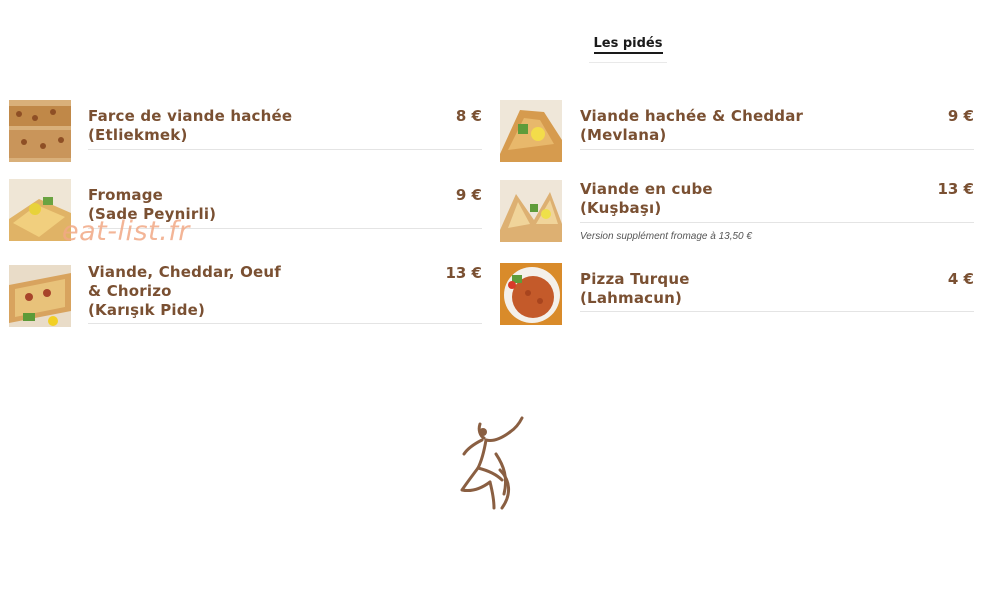 This screenshot has height=590, width=989. I want to click on pide-photo-lahmacun, so click(531, 294).